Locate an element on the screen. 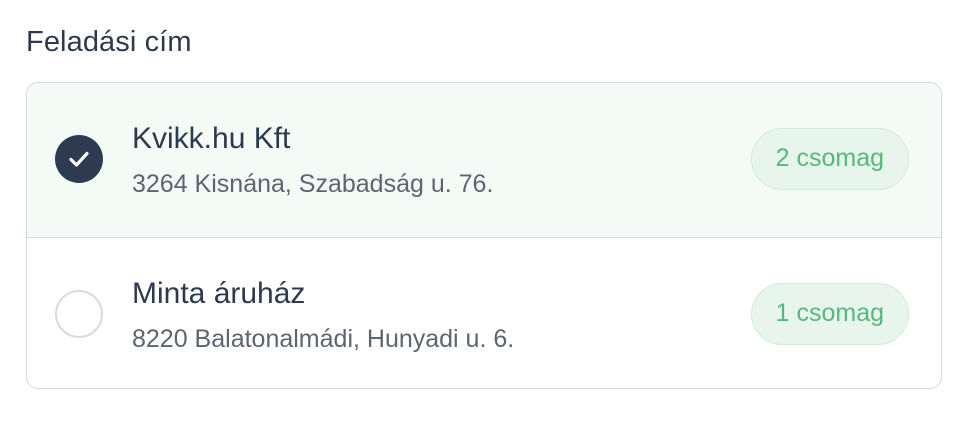 The image size is (968, 426). address-line: 3264 Kisnána, Szabadság u. 76. is located at coordinates (313, 184).